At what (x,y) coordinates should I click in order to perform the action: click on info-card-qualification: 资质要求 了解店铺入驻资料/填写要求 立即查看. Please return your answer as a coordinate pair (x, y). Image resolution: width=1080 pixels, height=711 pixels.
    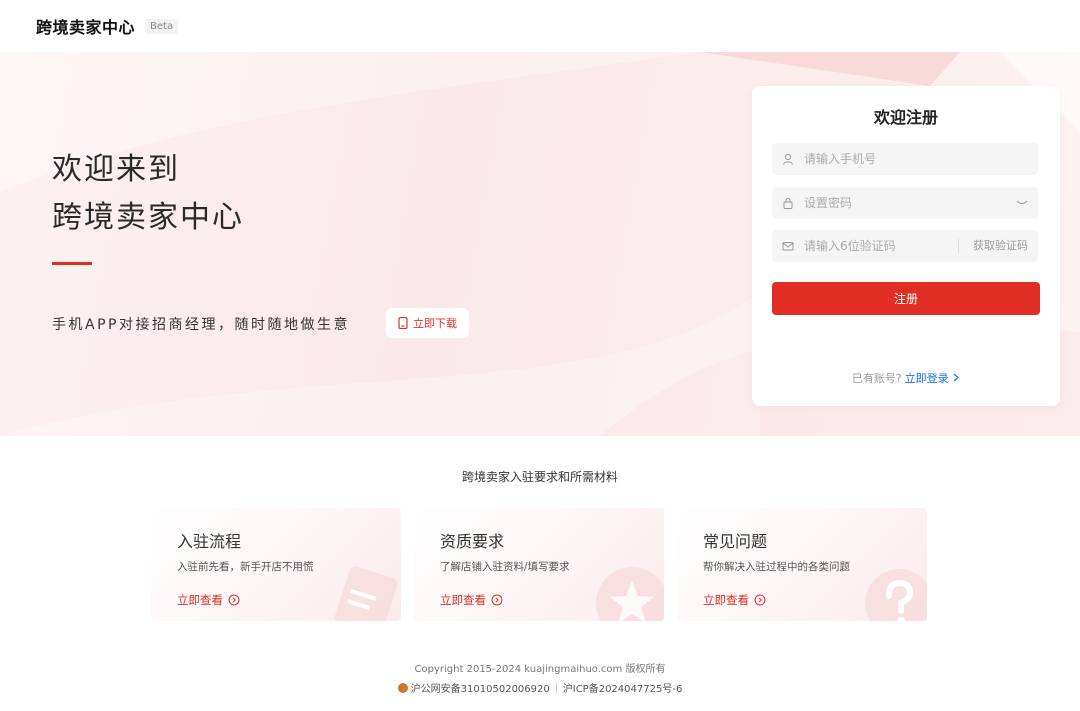
    Looking at the image, I should click on (539, 564).